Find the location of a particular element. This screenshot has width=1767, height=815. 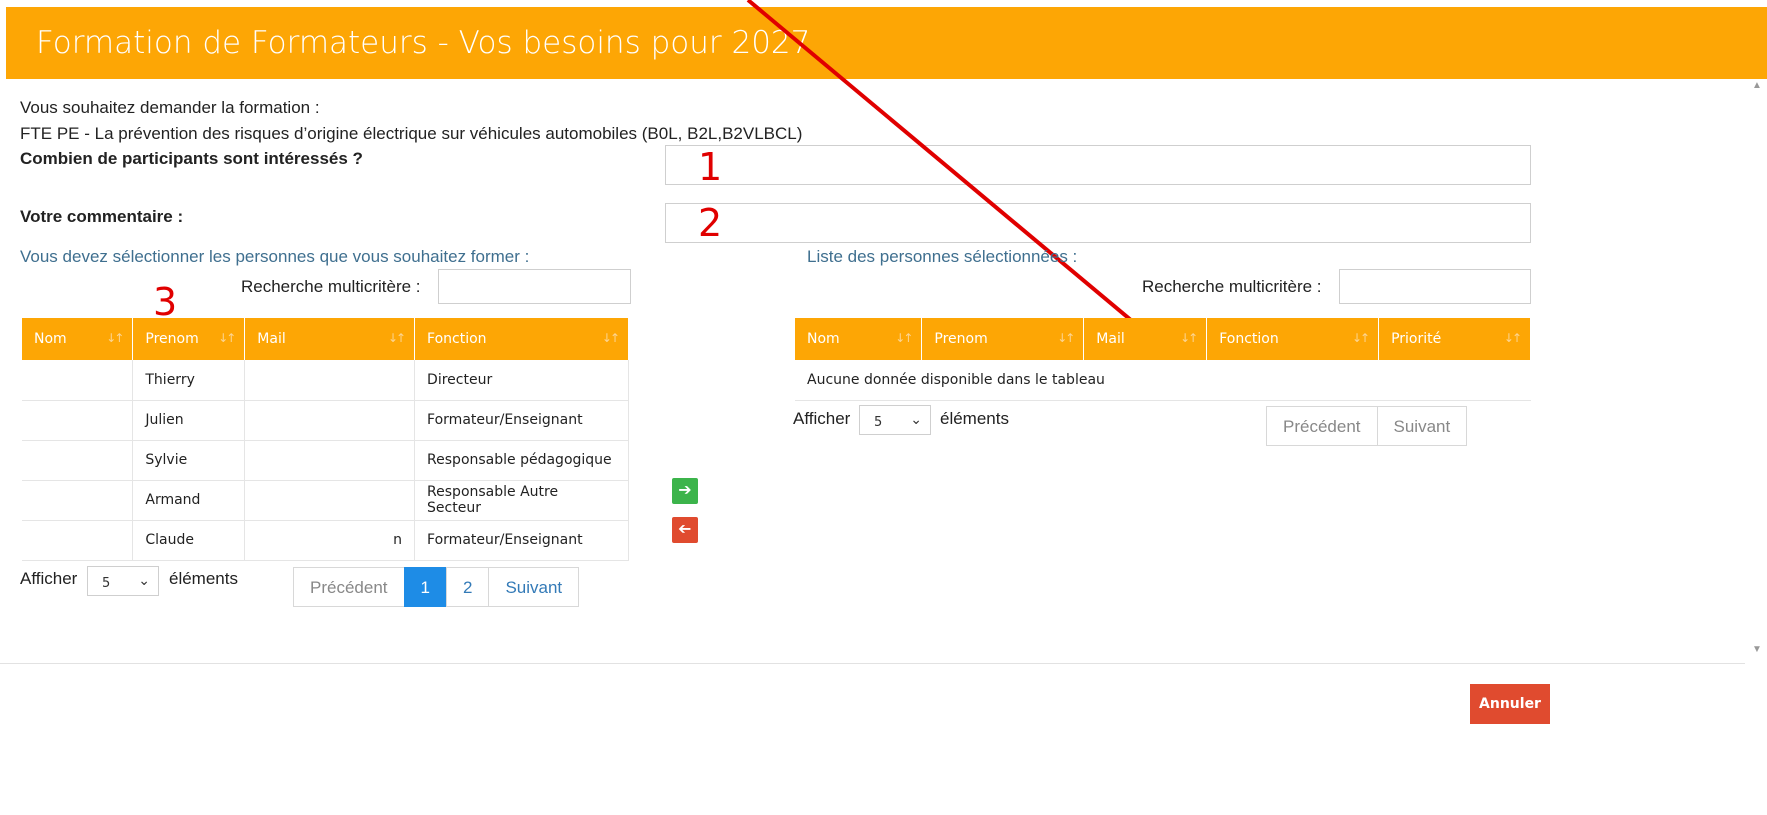

table-row: Claude n Formateur/Enseignant is located at coordinates (325, 540).